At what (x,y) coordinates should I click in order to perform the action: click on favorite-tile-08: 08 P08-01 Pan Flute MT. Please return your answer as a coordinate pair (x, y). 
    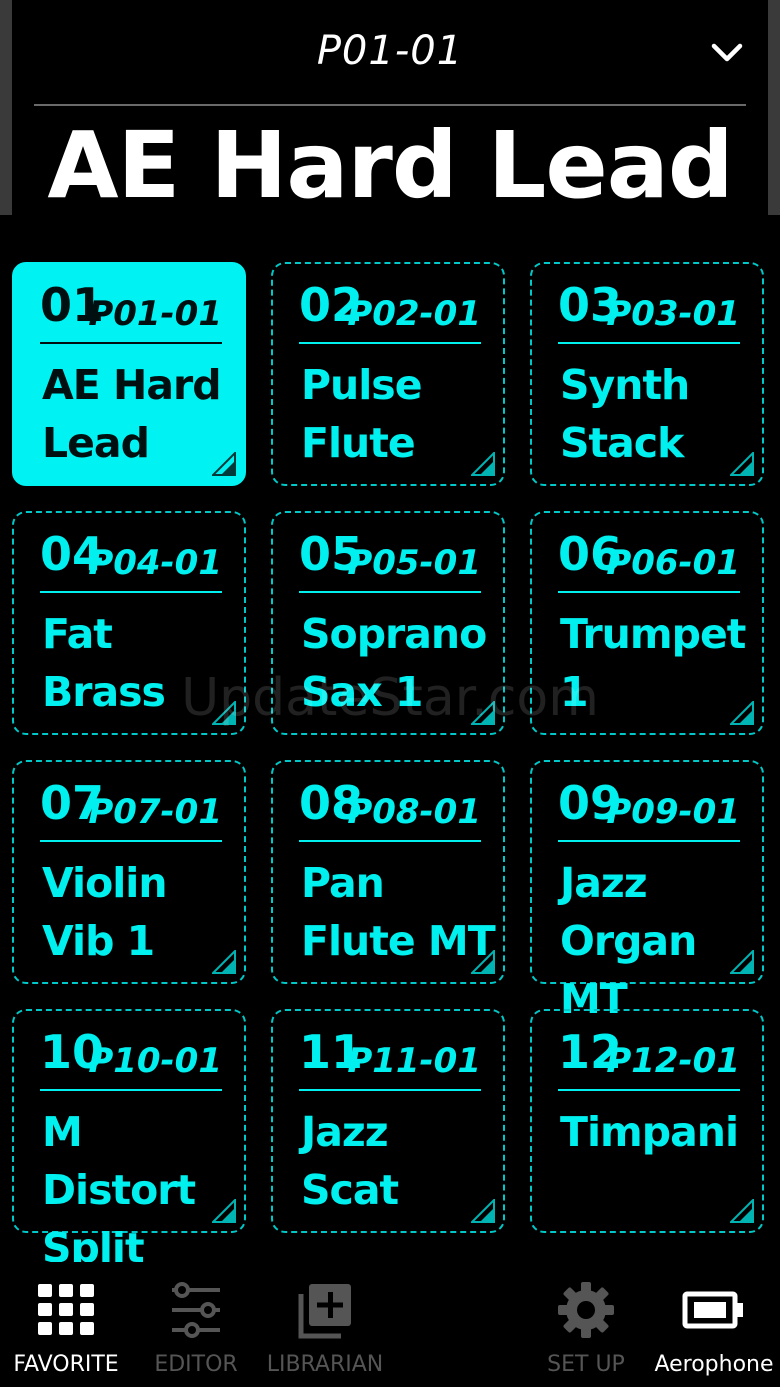
    Looking at the image, I should click on (388, 872).